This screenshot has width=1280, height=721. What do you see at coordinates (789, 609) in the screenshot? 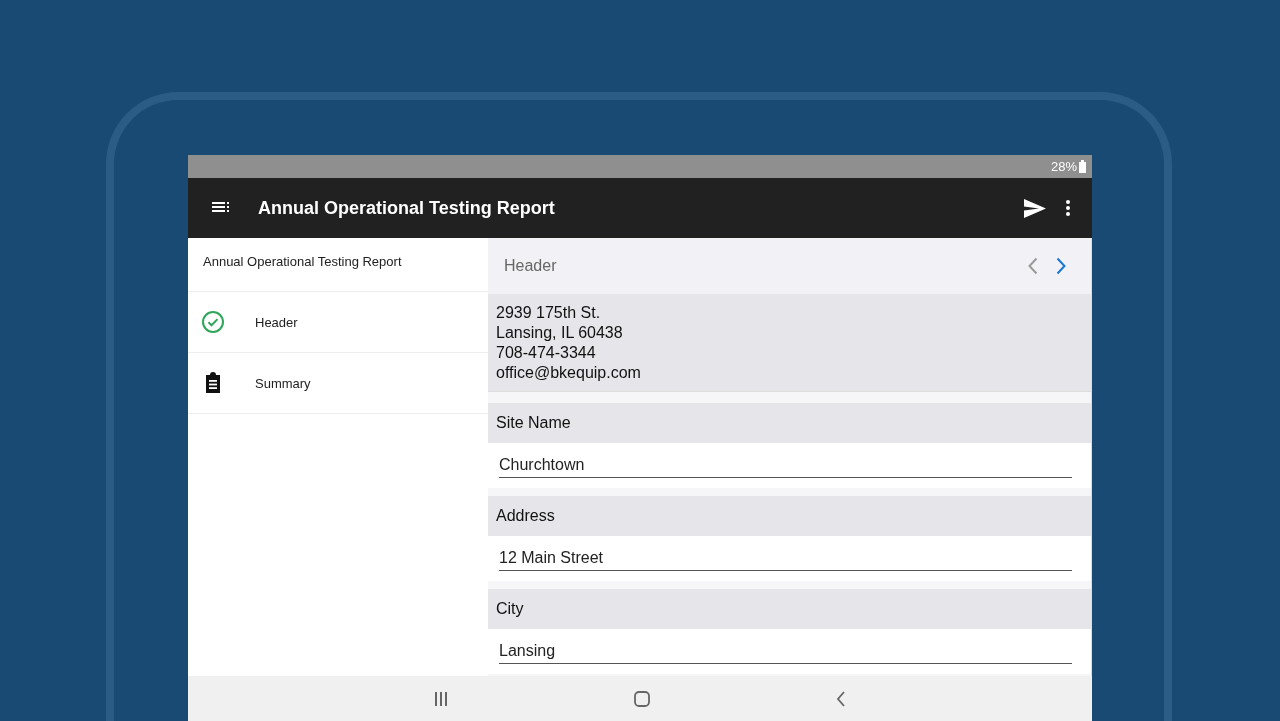
I see `field-label: City` at bounding box center [789, 609].